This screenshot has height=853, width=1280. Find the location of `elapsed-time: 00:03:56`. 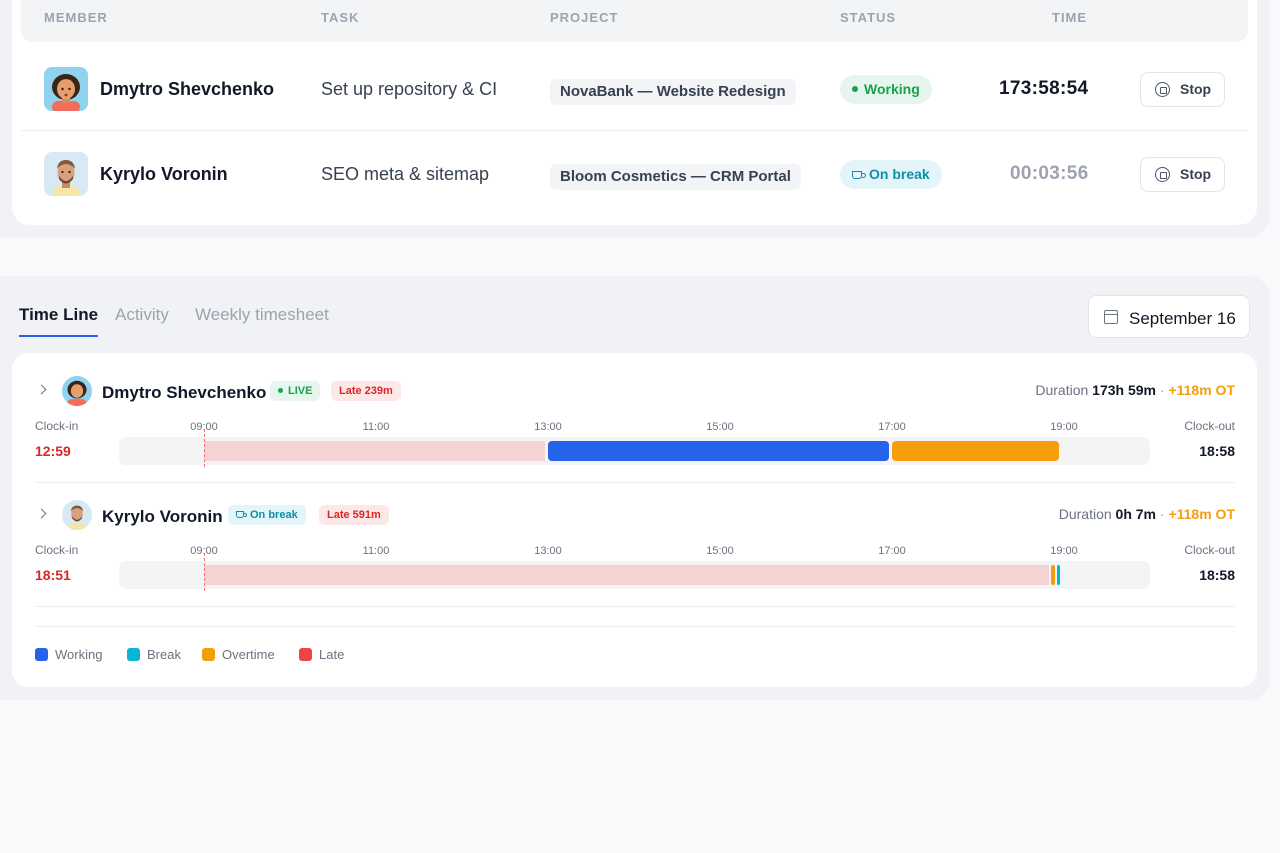

elapsed-time: 00:03:56 is located at coordinates (1049, 173).